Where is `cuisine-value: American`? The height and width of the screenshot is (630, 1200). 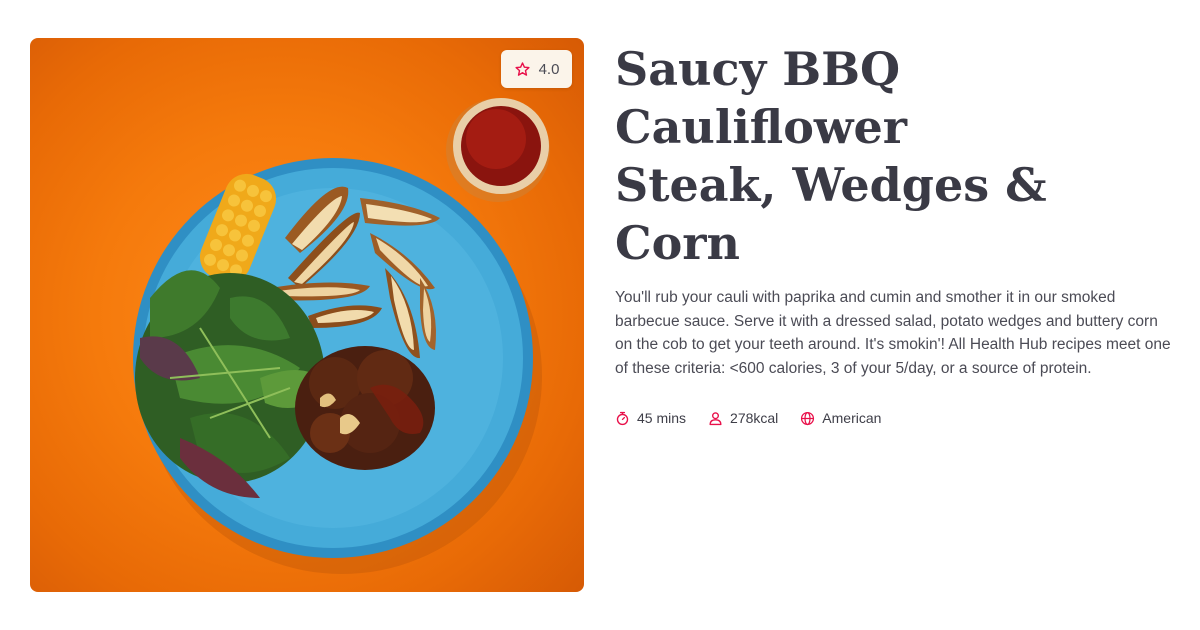 cuisine-value: American is located at coordinates (852, 418).